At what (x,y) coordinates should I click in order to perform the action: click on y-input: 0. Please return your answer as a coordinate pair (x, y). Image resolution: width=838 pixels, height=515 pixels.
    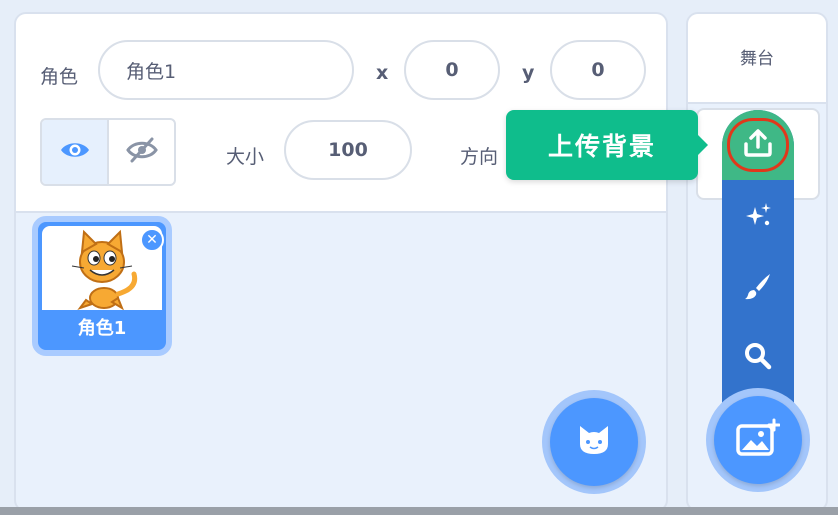
    Looking at the image, I should click on (598, 70).